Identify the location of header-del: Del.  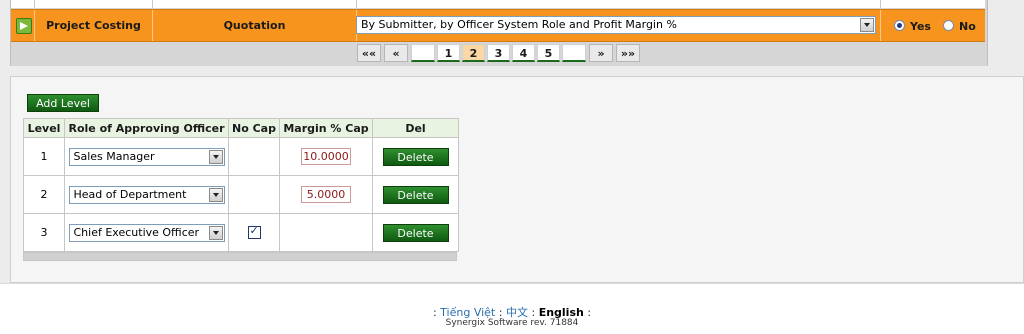
(415, 128).